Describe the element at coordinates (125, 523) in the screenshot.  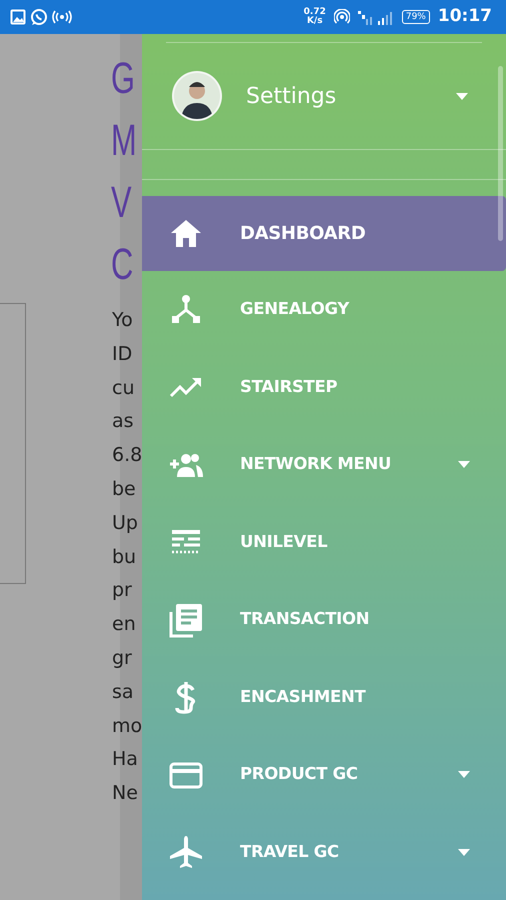
I see `message-line: Up` at that location.